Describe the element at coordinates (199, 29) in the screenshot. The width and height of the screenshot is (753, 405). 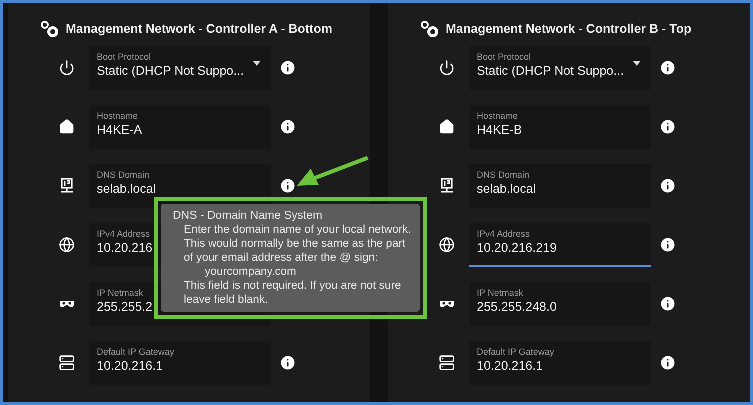
I see `panel-title: Management Network - Controller A - Bottom` at that location.